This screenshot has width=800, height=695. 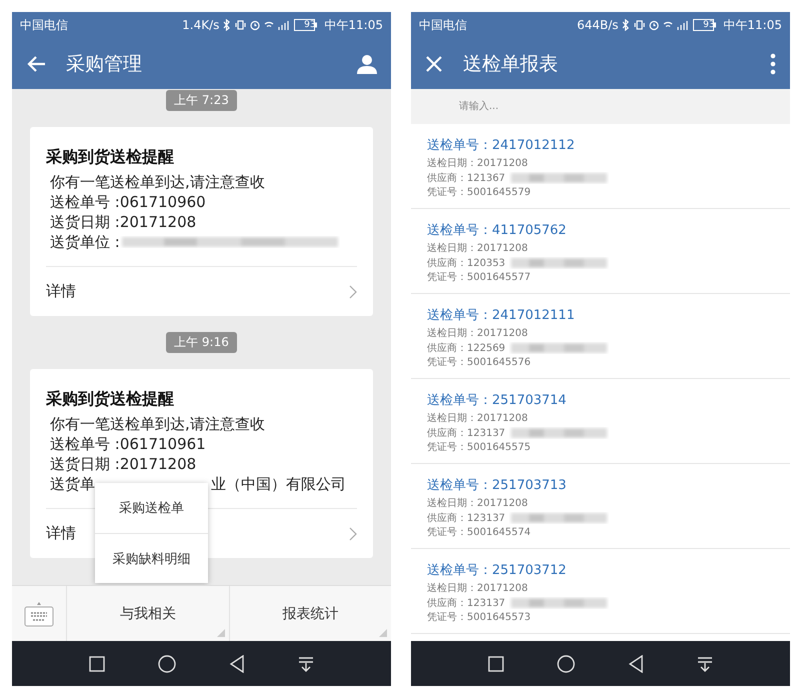 I want to click on report-item: 送检单号：251703712 送检日期：20171208 供应商：123137 凭证号：5001645573, so click(x=600, y=591).